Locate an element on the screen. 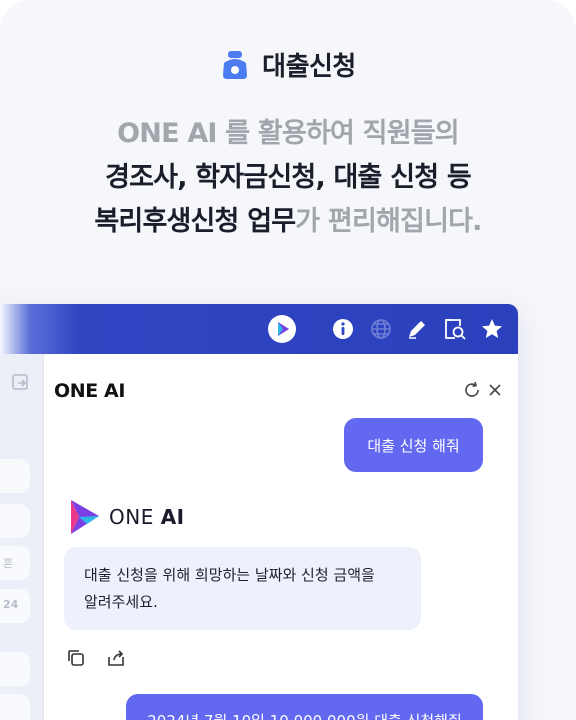 The image size is (576, 720). sidebar: 혼 24 is located at coordinates (22, 537).